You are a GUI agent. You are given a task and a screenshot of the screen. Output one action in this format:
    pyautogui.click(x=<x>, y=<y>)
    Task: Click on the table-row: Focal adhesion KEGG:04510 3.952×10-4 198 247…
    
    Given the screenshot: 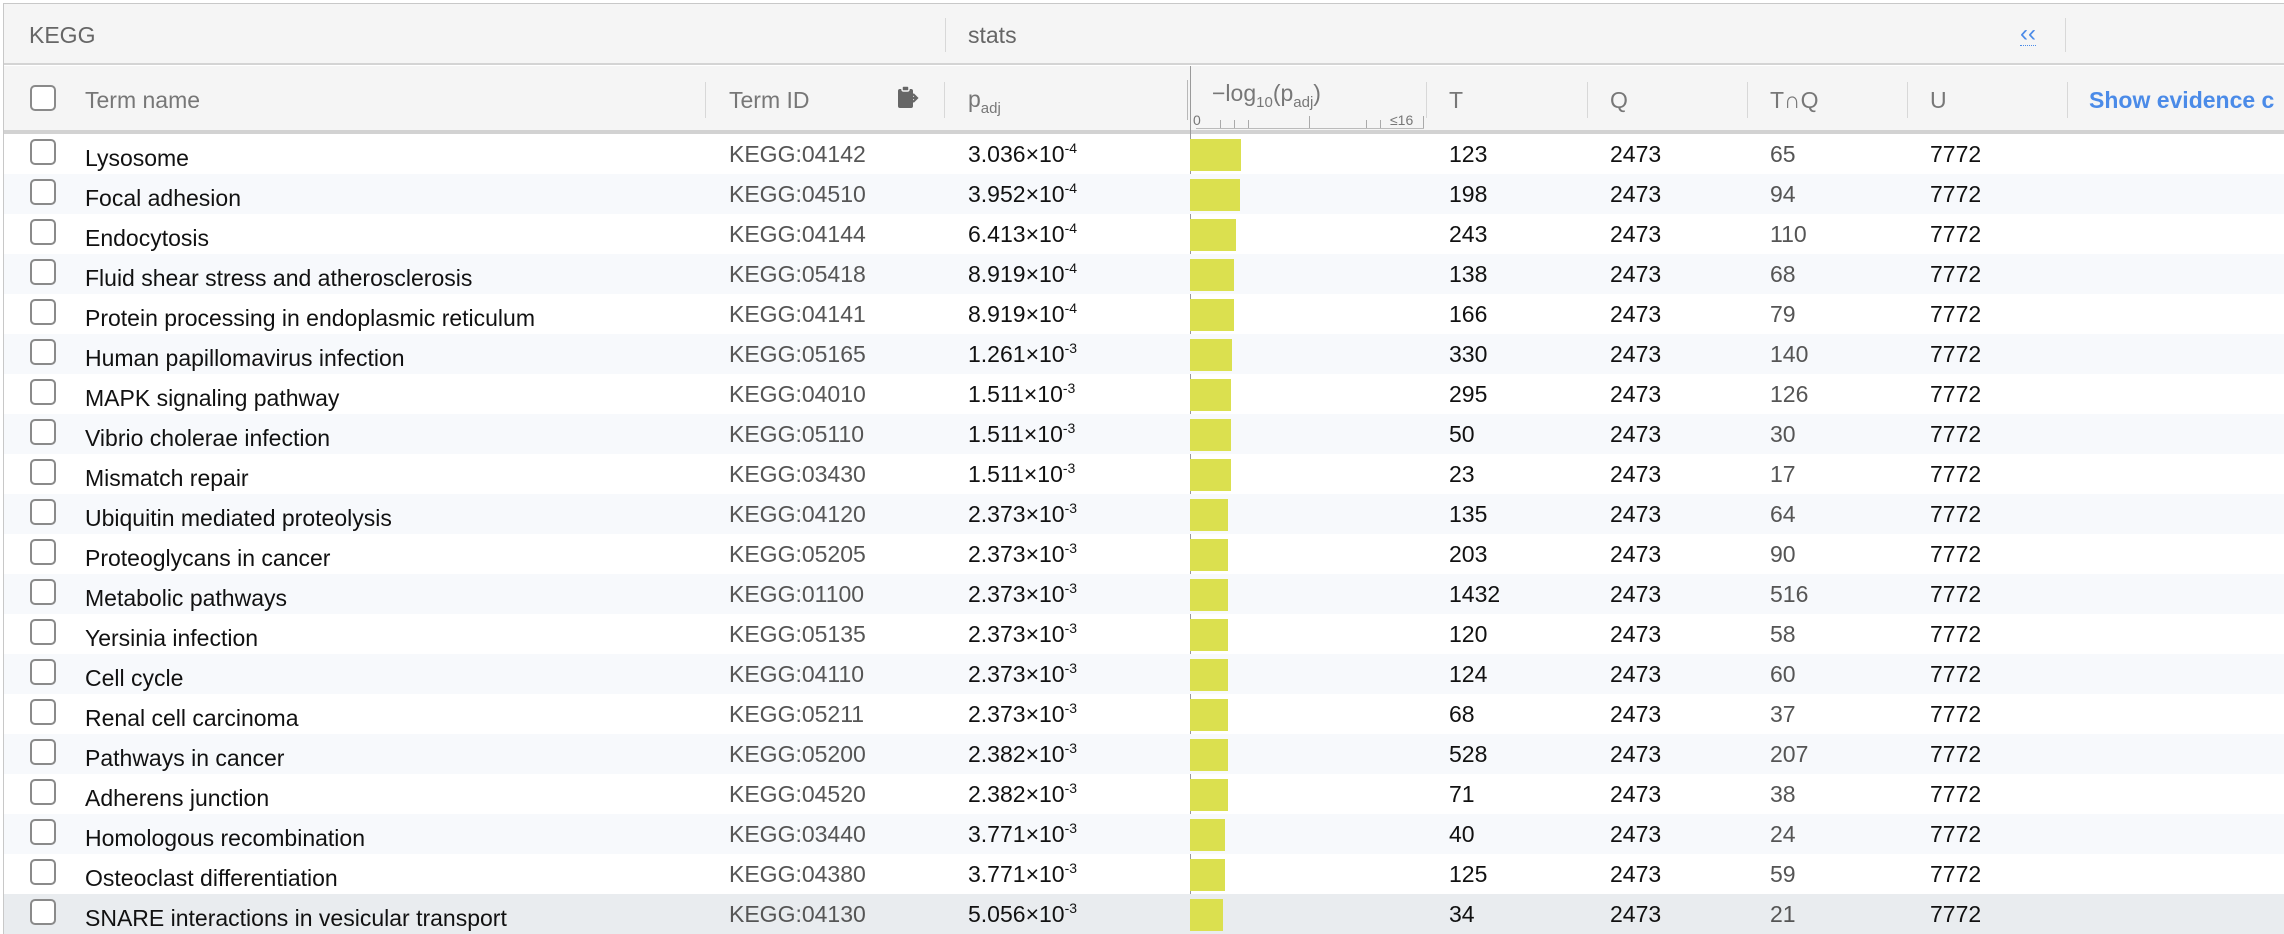 What is the action you would take?
    pyautogui.click(x=1144, y=194)
    